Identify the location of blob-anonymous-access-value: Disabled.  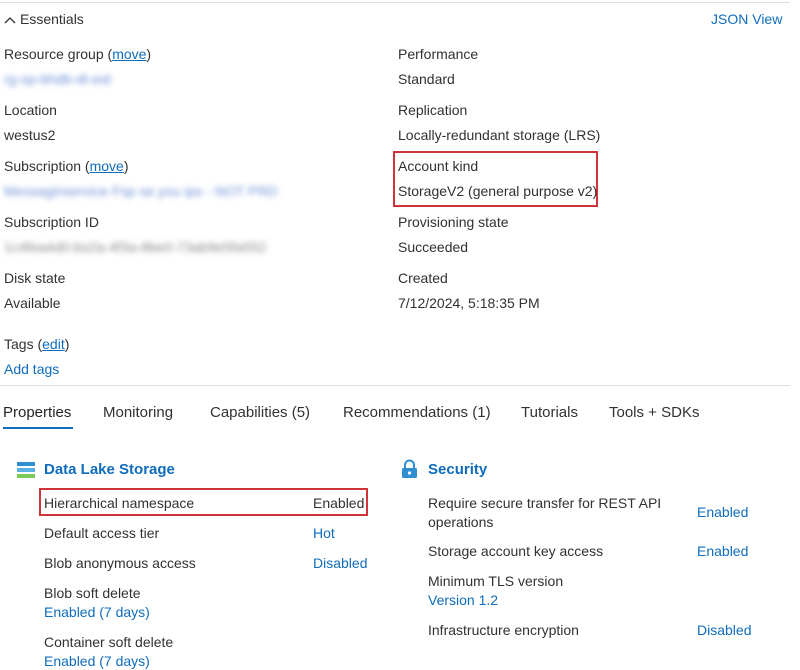
(340, 563).